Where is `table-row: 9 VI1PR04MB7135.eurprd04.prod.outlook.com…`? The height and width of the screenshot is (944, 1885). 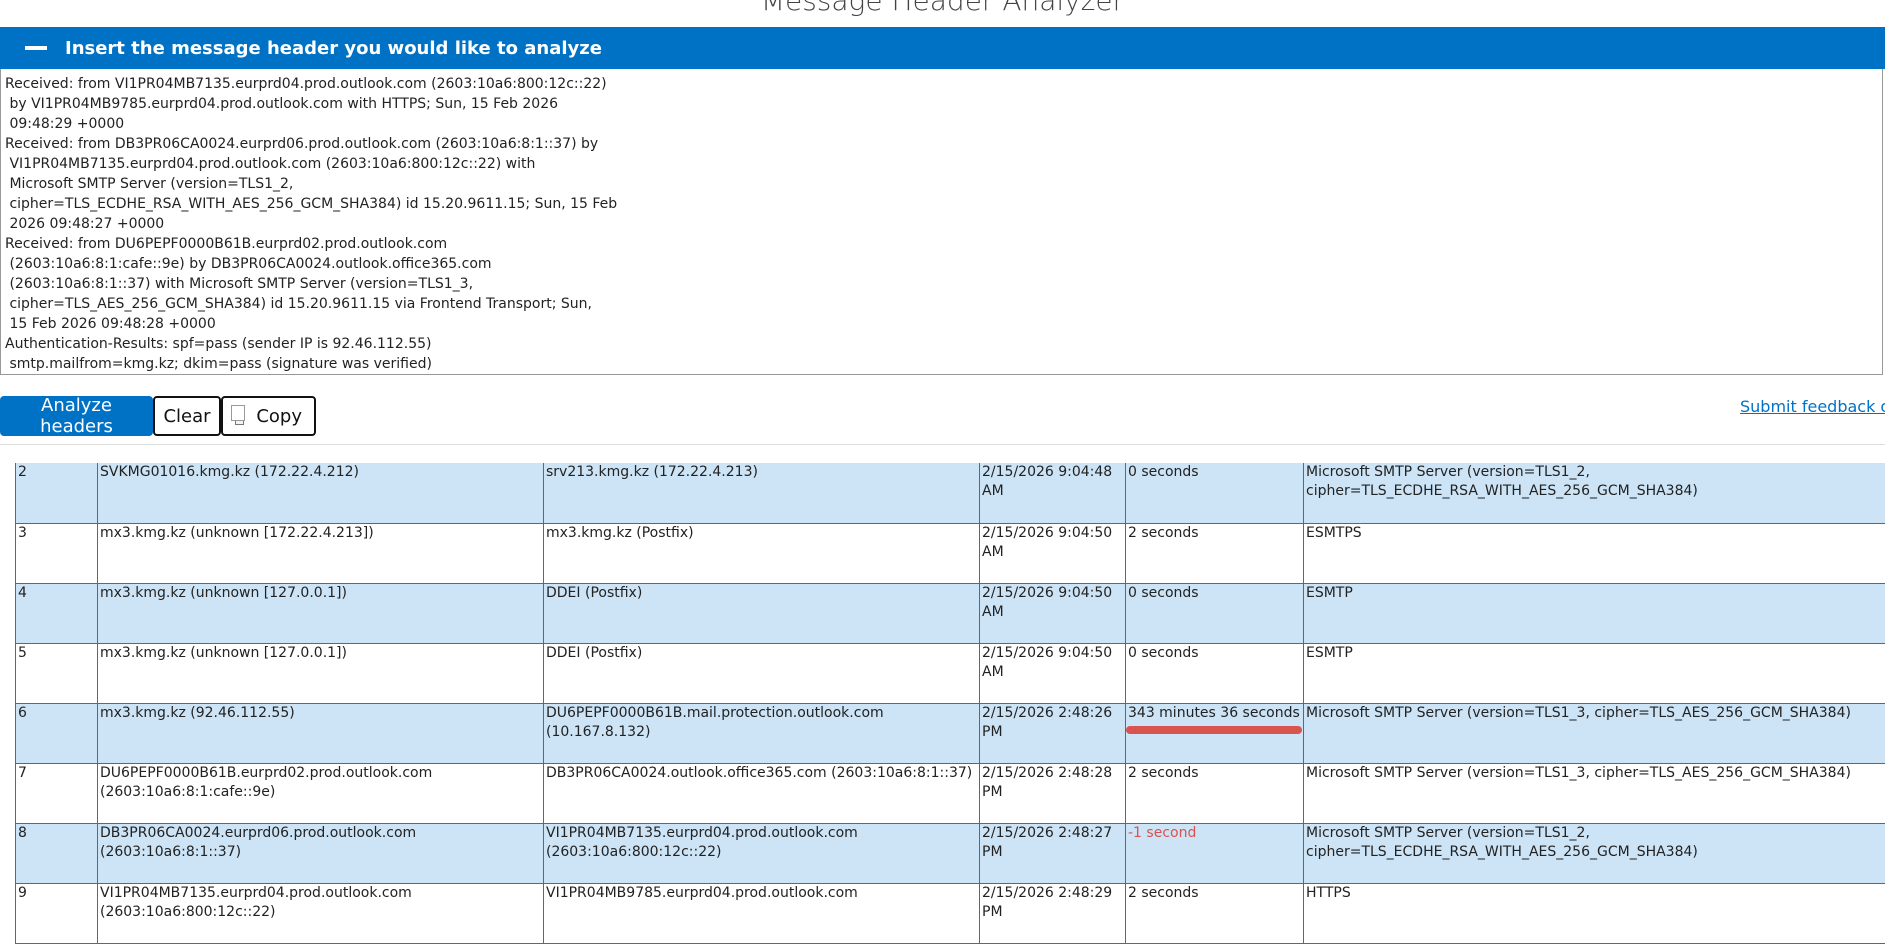
table-row: 9 VI1PR04MB7135.eurprd04.prod.outlook.com… is located at coordinates (950, 913).